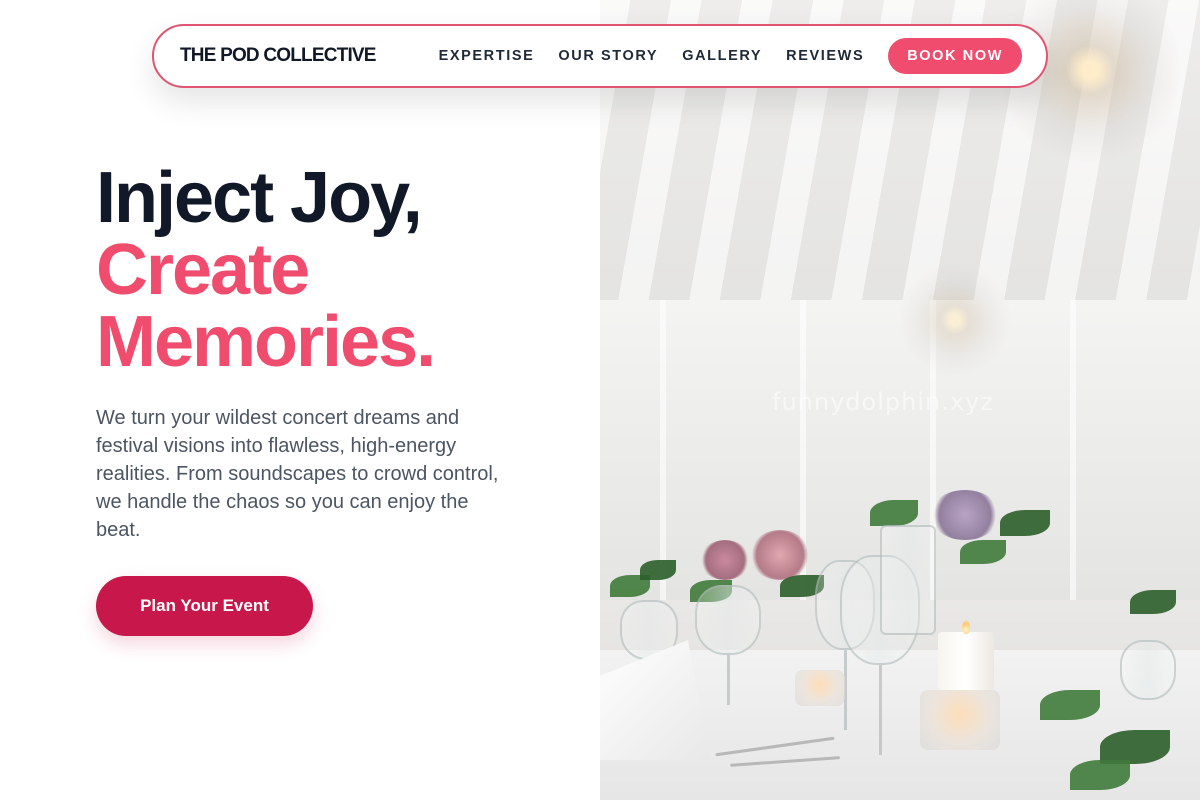 This screenshot has width=1200, height=800. Describe the element at coordinates (266, 342) in the screenshot. I see `headline-line-3: Memories.` at that location.